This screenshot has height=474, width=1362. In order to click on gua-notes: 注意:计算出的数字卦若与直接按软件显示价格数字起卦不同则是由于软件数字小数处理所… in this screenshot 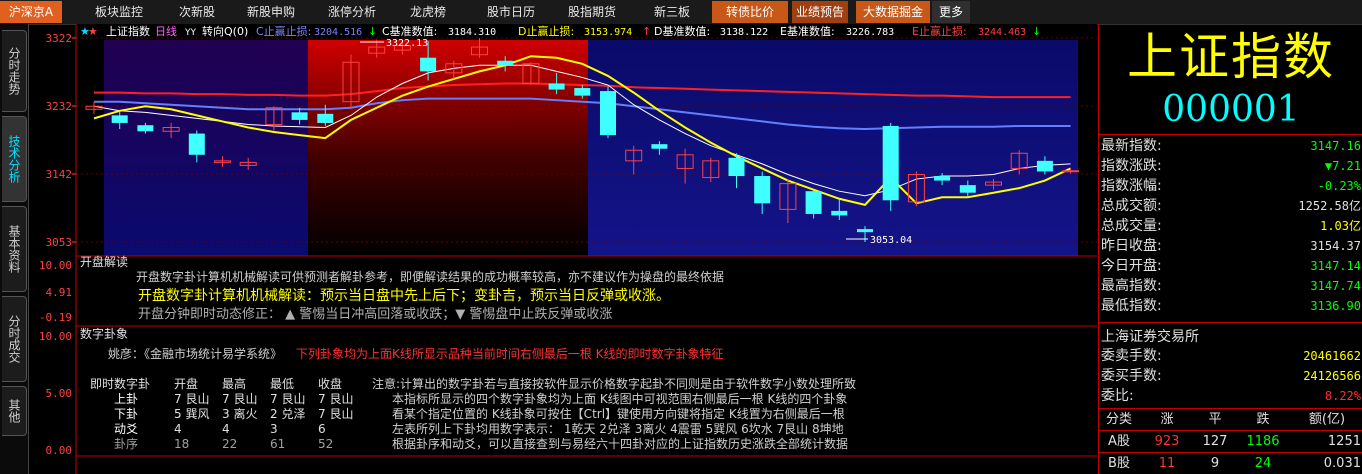, I will do `click(614, 413)`.